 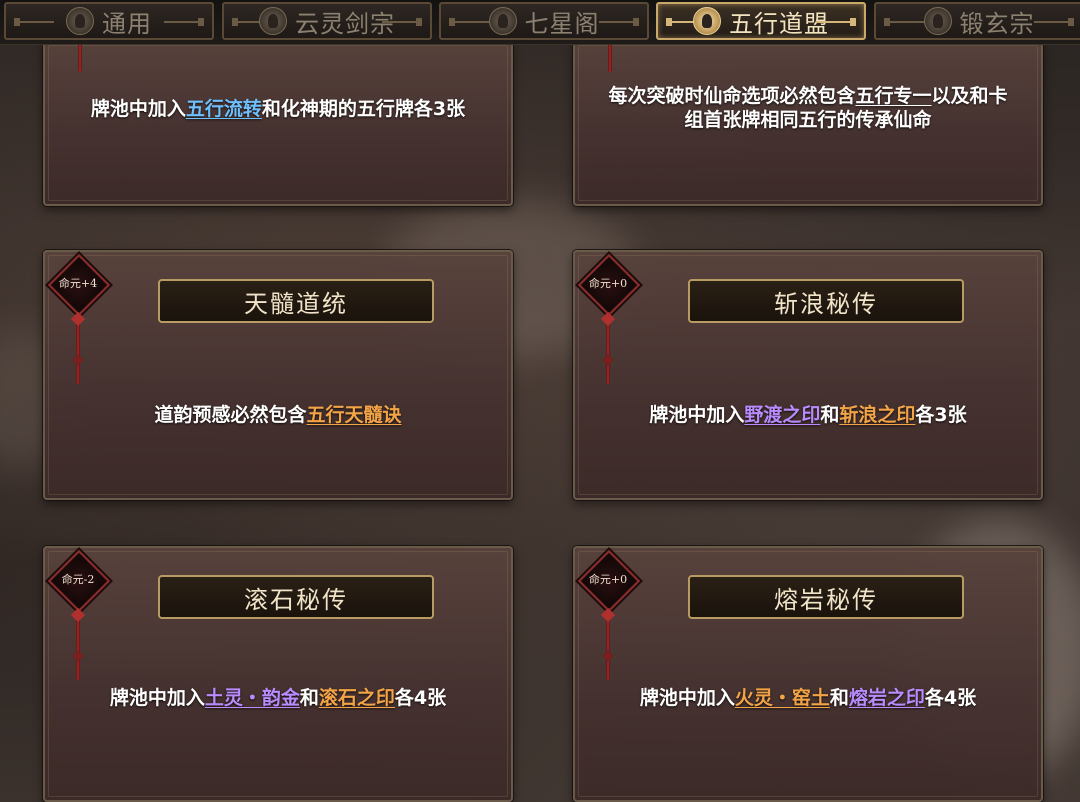 I want to click on tab-general: 通用, so click(x=109, y=21).